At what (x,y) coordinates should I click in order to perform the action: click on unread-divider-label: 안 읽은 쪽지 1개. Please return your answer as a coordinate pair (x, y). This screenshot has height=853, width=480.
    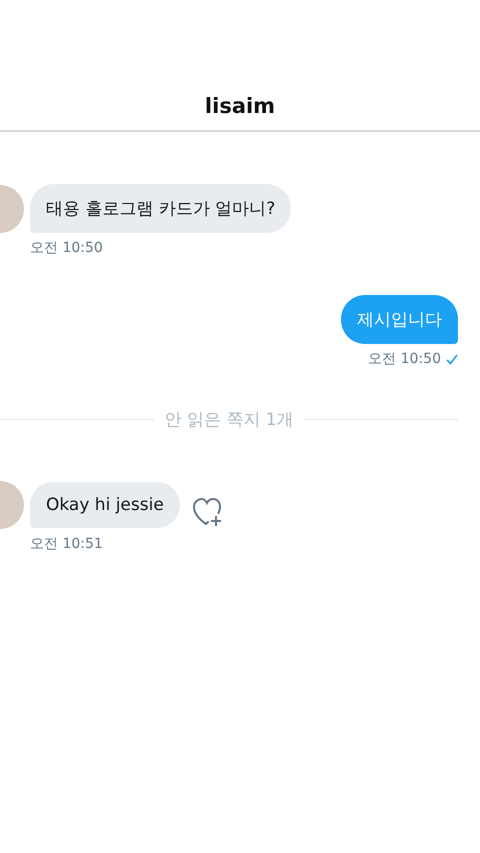
    Looking at the image, I should click on (229, 420).